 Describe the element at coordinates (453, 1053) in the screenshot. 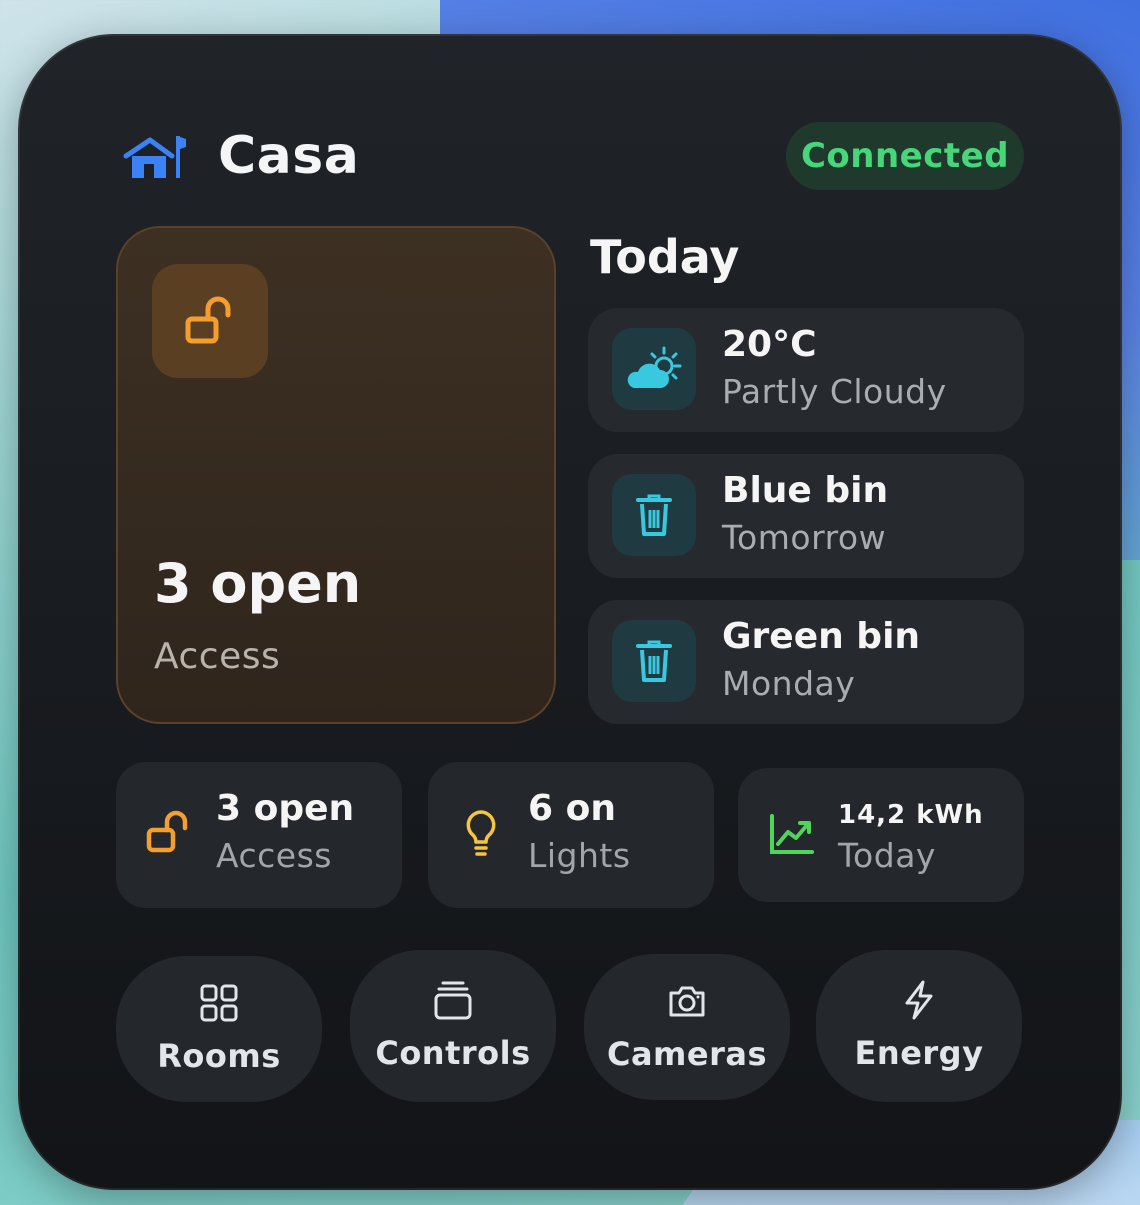

I see `nav-controls-label: Controls` at that location.